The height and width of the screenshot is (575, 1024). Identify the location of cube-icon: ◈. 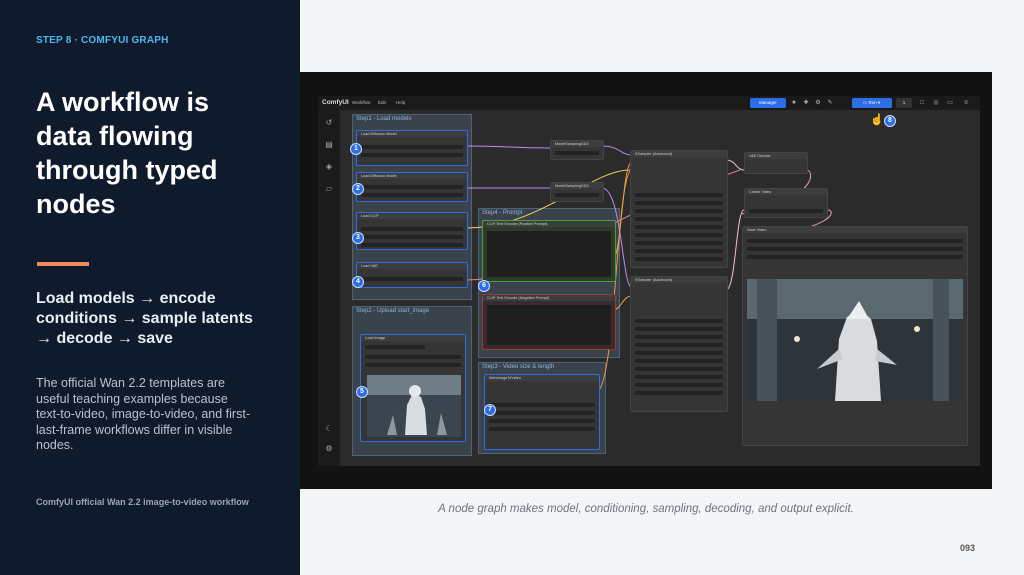
(329, 167).